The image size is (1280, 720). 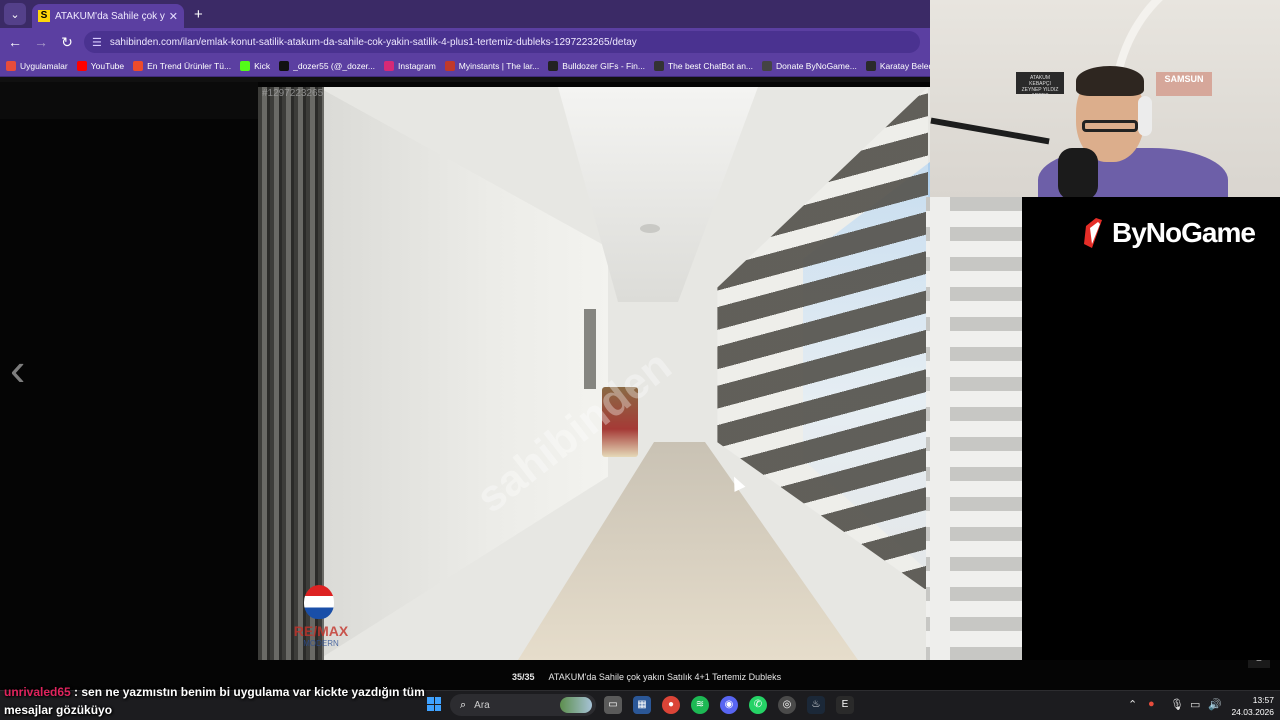 I want to click on trendyol-icon, so click(x=138, y=66).